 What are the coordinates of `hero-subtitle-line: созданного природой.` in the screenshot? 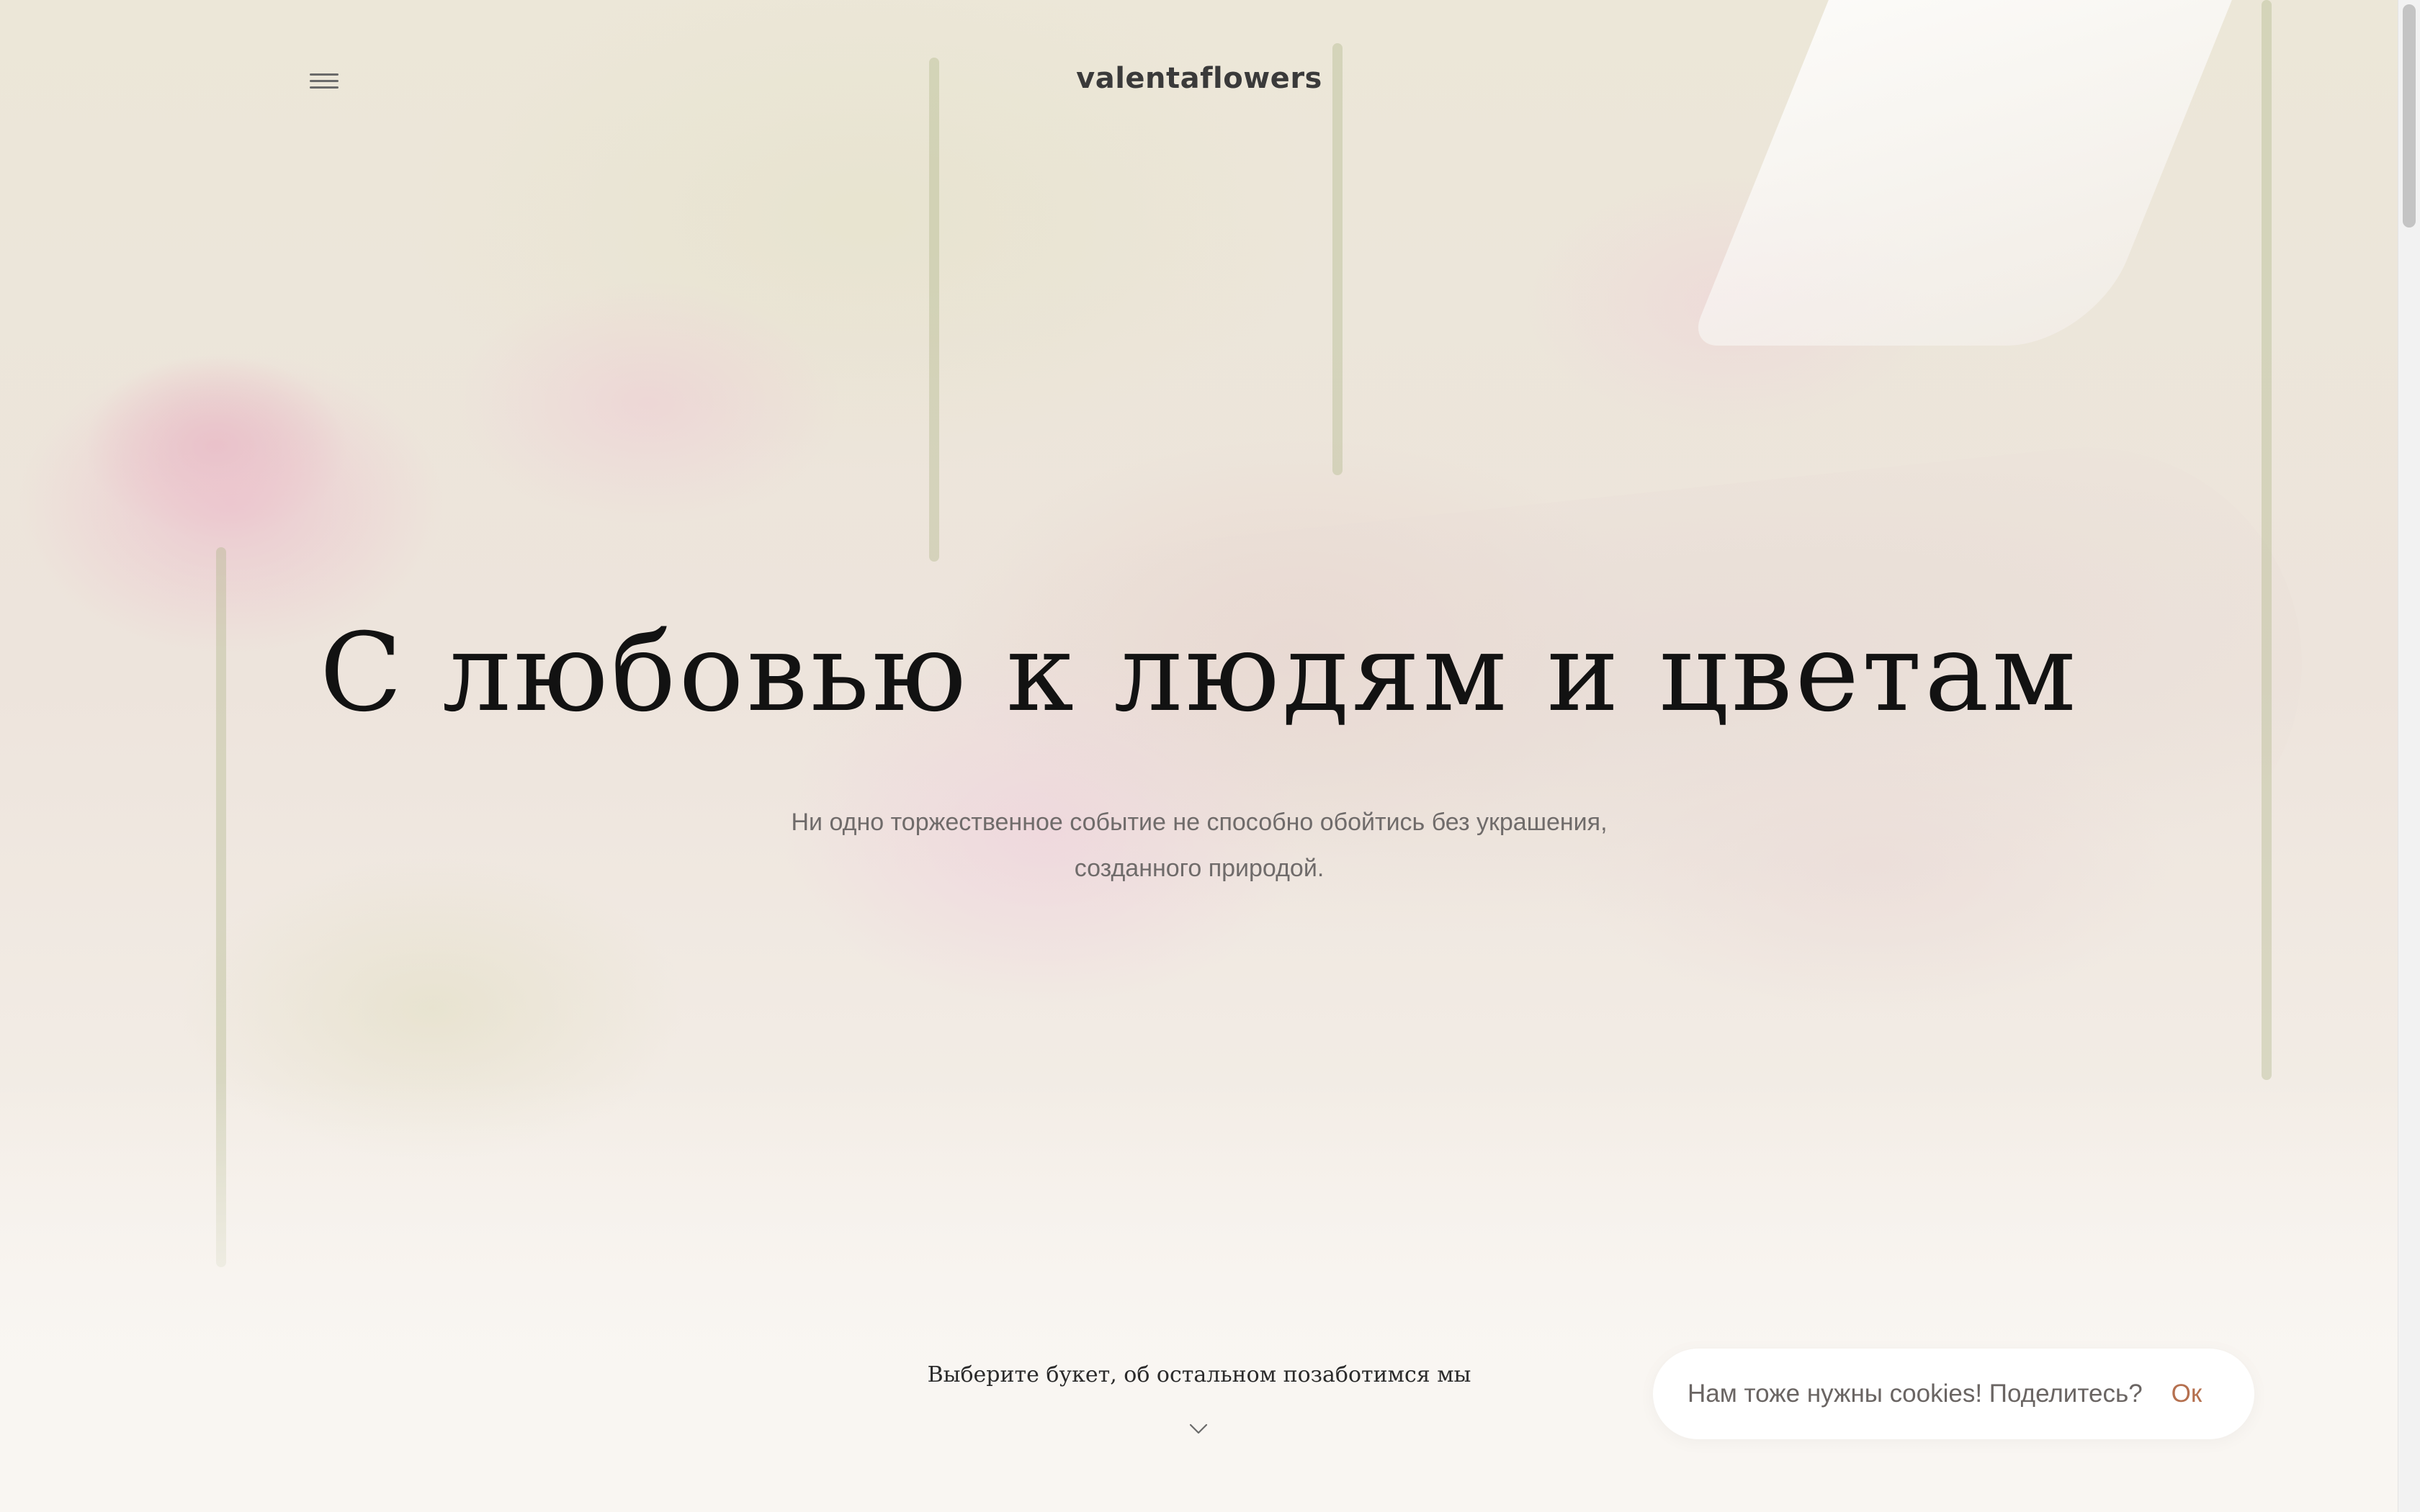 It's located at (1199, 868).